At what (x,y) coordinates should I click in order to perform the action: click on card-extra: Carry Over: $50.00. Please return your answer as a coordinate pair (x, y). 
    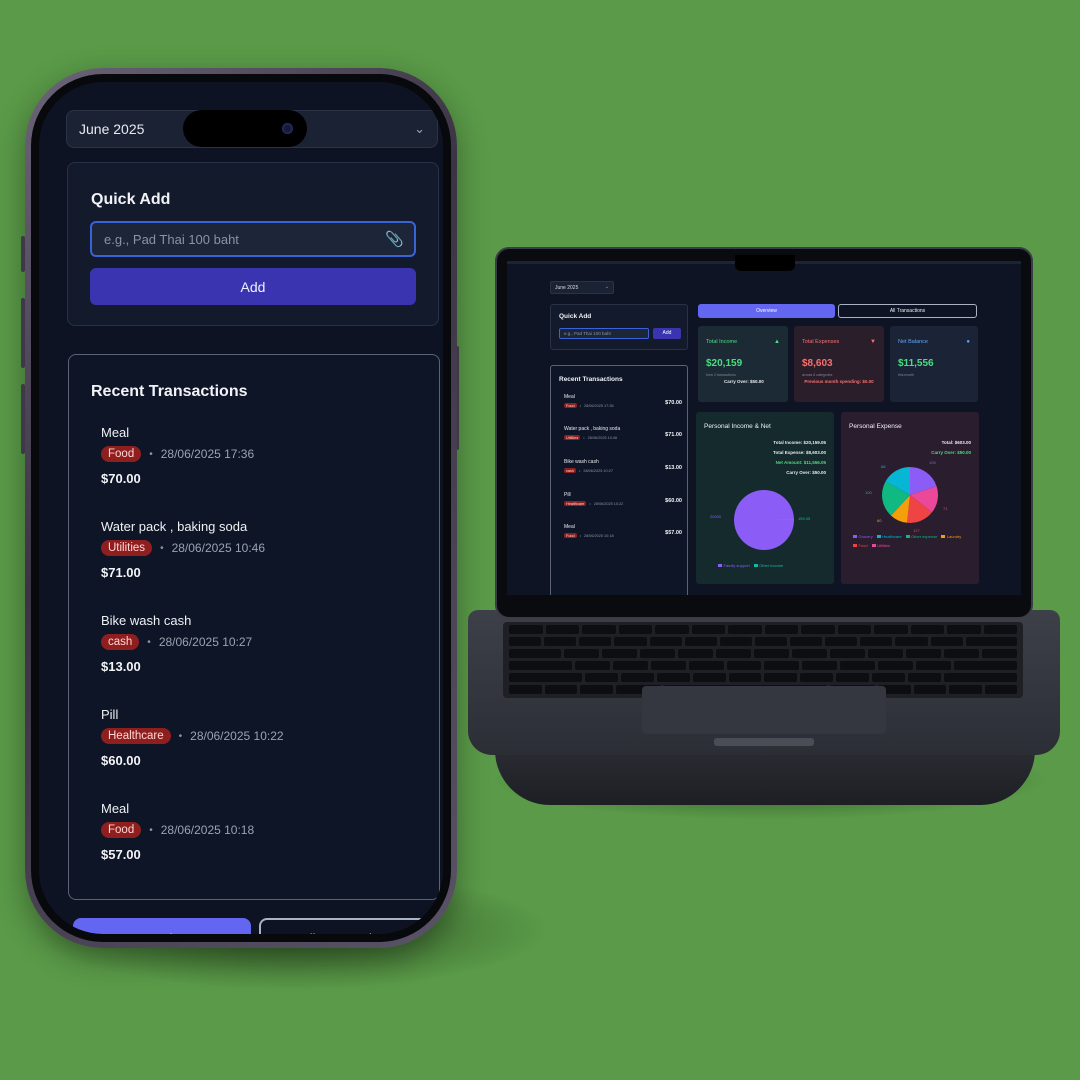
    Looking at the image, I should click on (744, 381).